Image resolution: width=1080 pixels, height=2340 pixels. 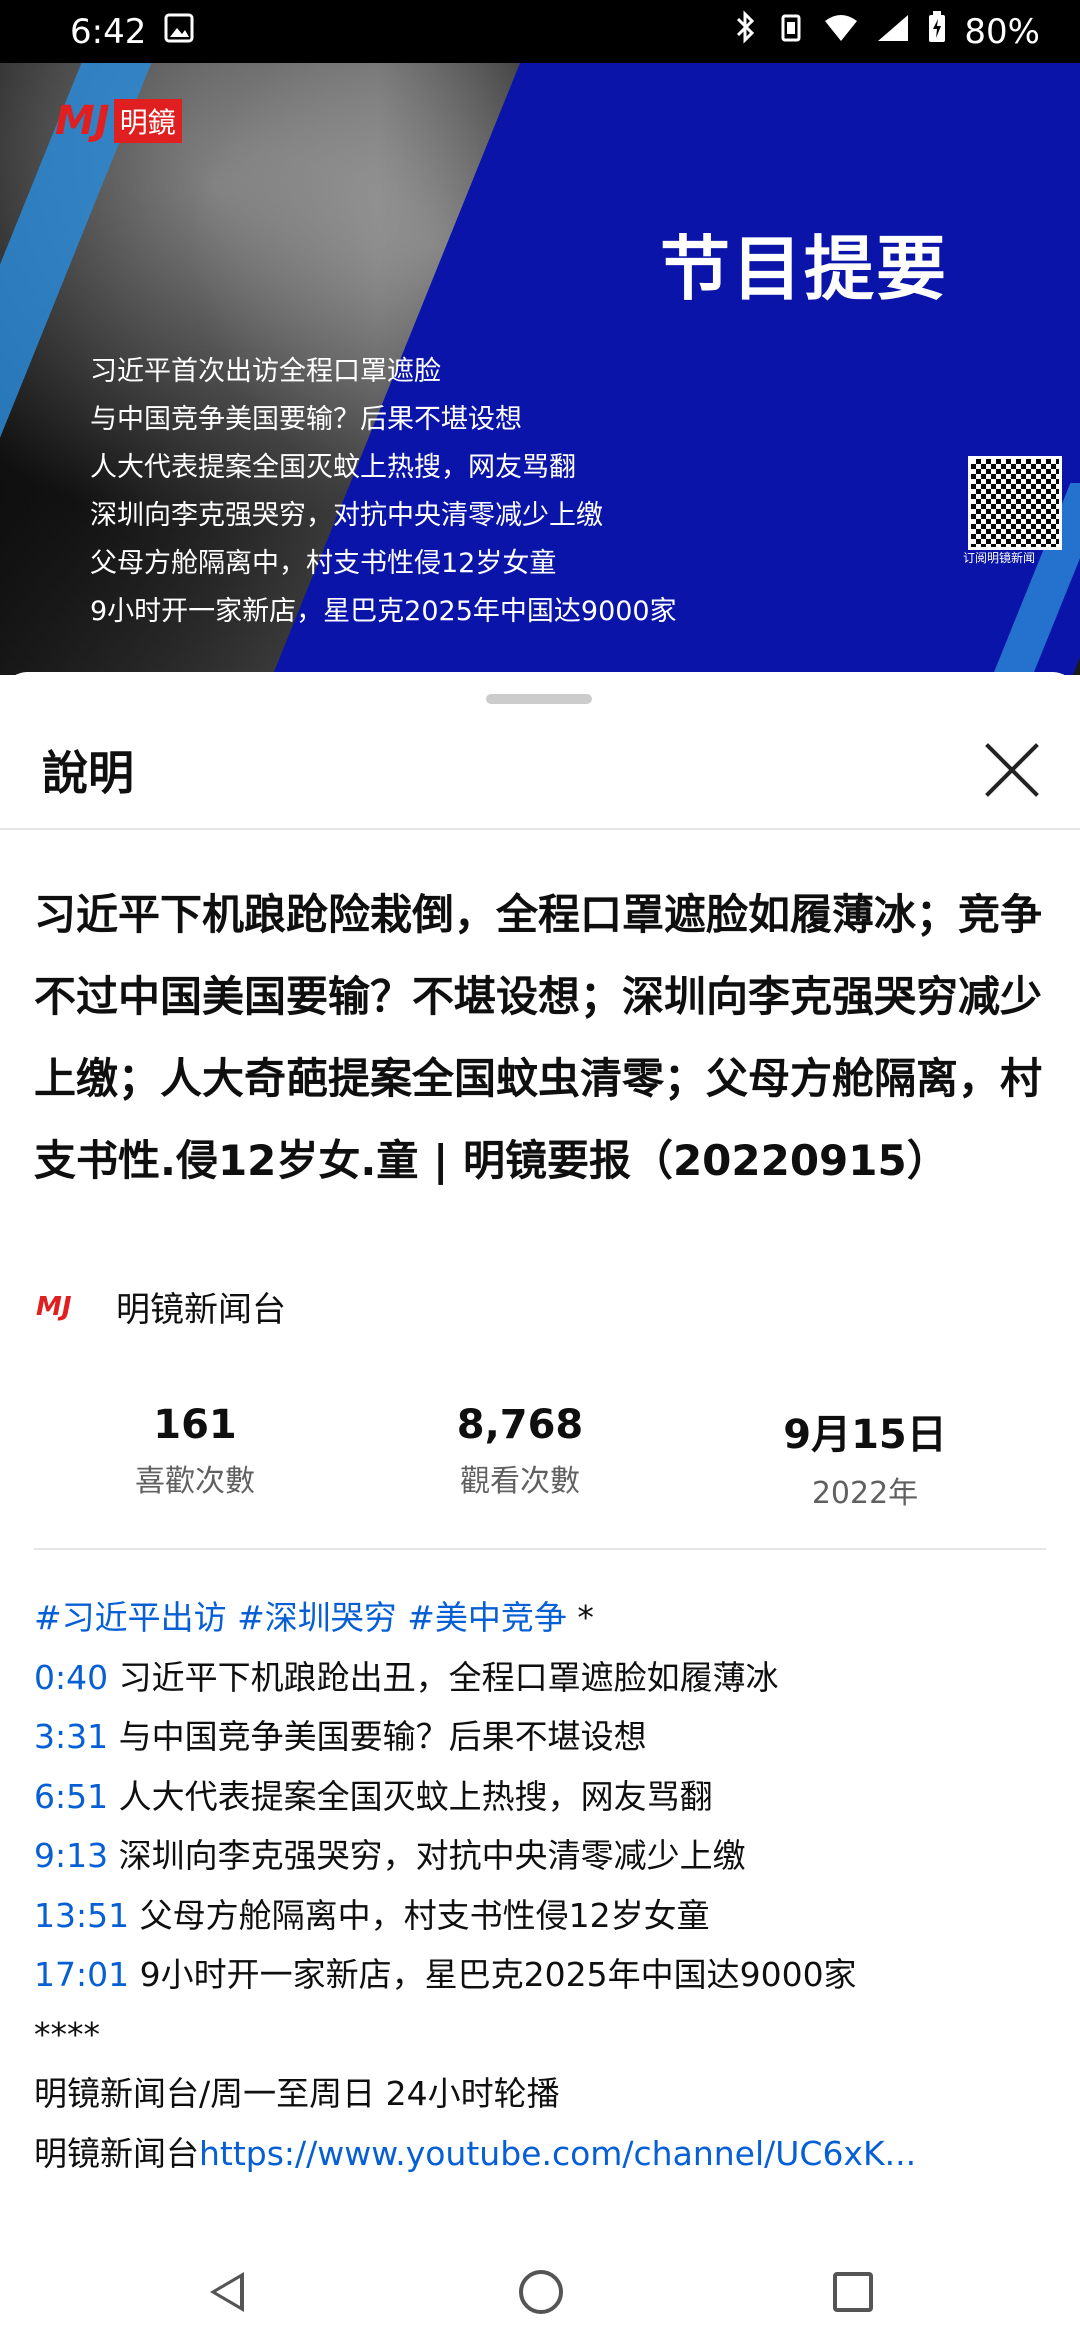 I want to click on navigation-bar, so click(x=540, y=2295).